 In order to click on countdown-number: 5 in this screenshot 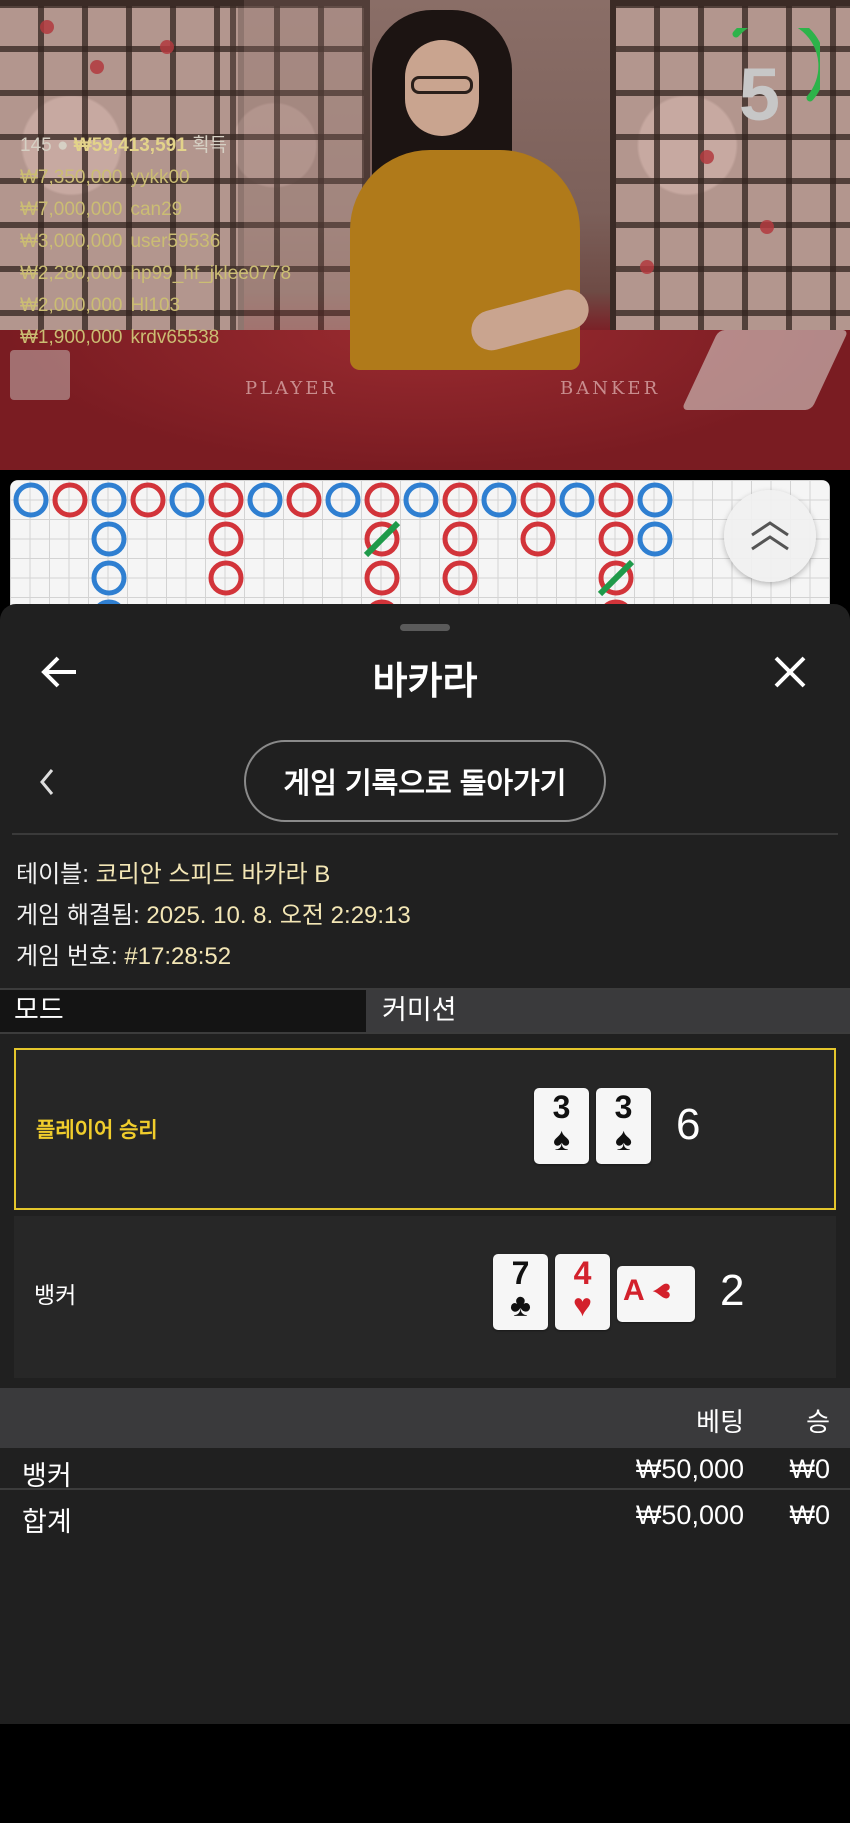, I will do `click(759, 94)`.